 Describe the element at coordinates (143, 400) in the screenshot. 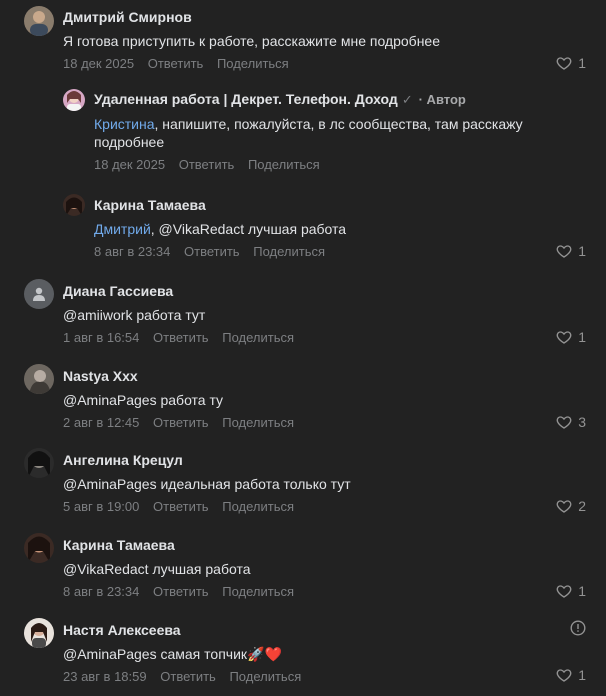

I see `comment-text: @AminaPages работа ту` at that location.